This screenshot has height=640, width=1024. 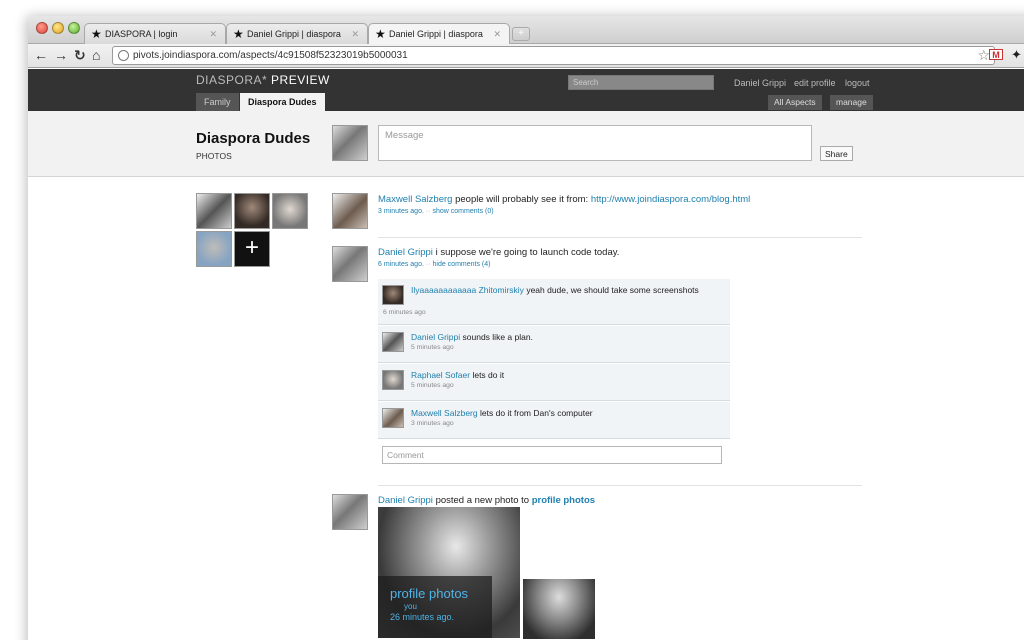 What do you see at coordinates (566, 337) in the screenshot?
I see `comment-body: Daniel Grippi sounds like a plan.` at bounding box center [566, 337].